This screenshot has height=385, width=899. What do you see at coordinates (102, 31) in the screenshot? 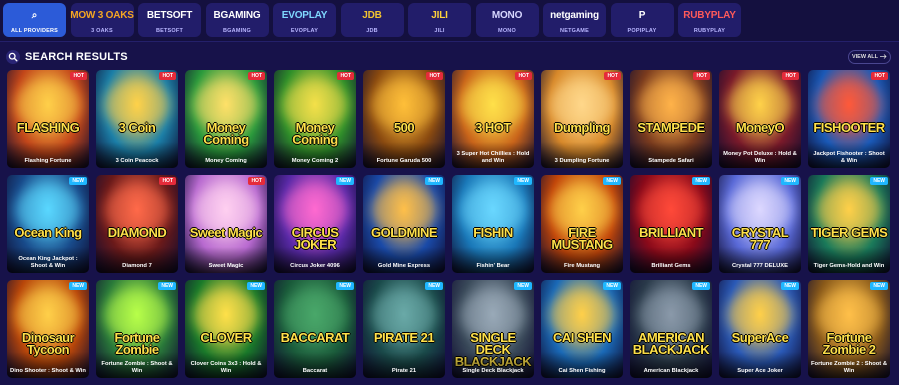
I see `provider-label: 3 OAKS` at bounding box center [102, 31].